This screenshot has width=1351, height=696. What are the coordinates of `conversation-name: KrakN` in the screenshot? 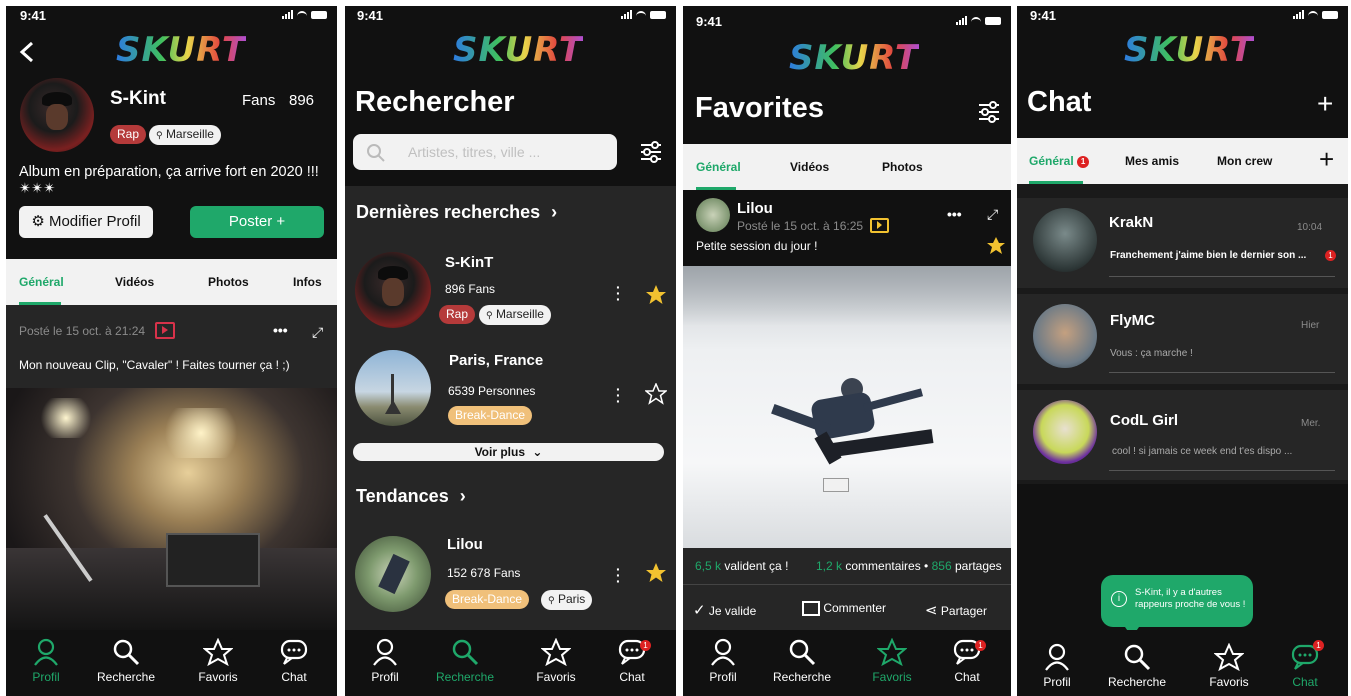 It's located at (1131, 222).